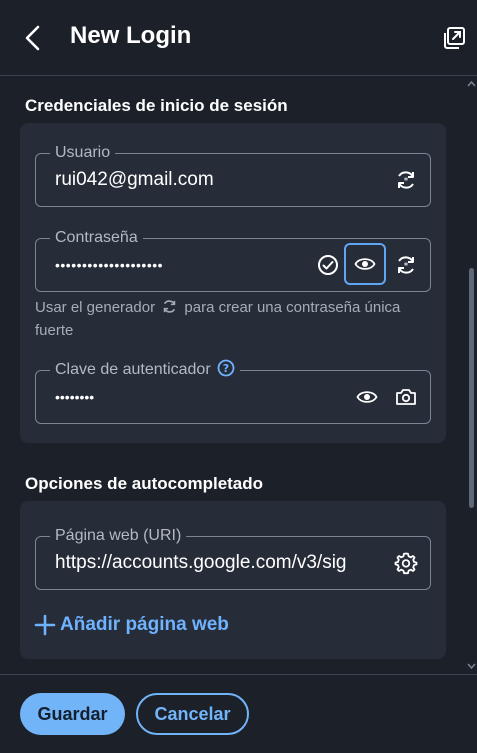 This screenshot has height=753, width=477. What do you see at coordinates (144, 483) in the screenshot?
I see `autofill-section-title: Opciones de autocompletado` at bounding box center [144, 483].